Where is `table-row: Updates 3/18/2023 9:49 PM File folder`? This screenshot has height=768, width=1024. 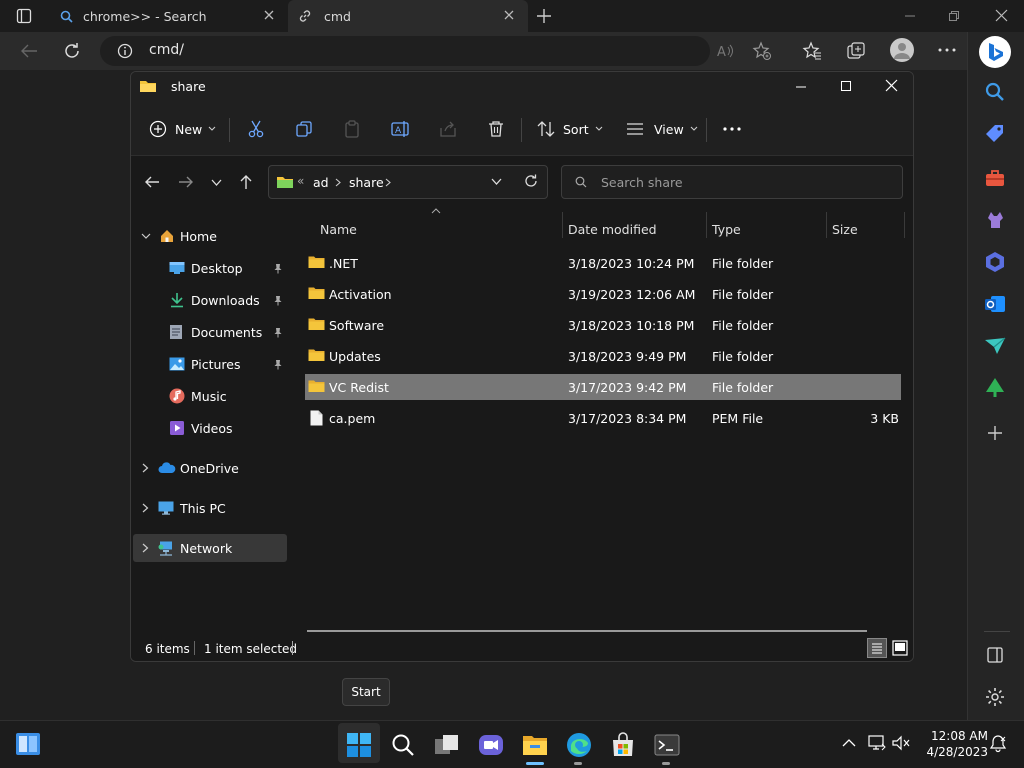 table-row: Updates 3/18/2023 9:49 PM File folder is located at coordinates (603, 356).